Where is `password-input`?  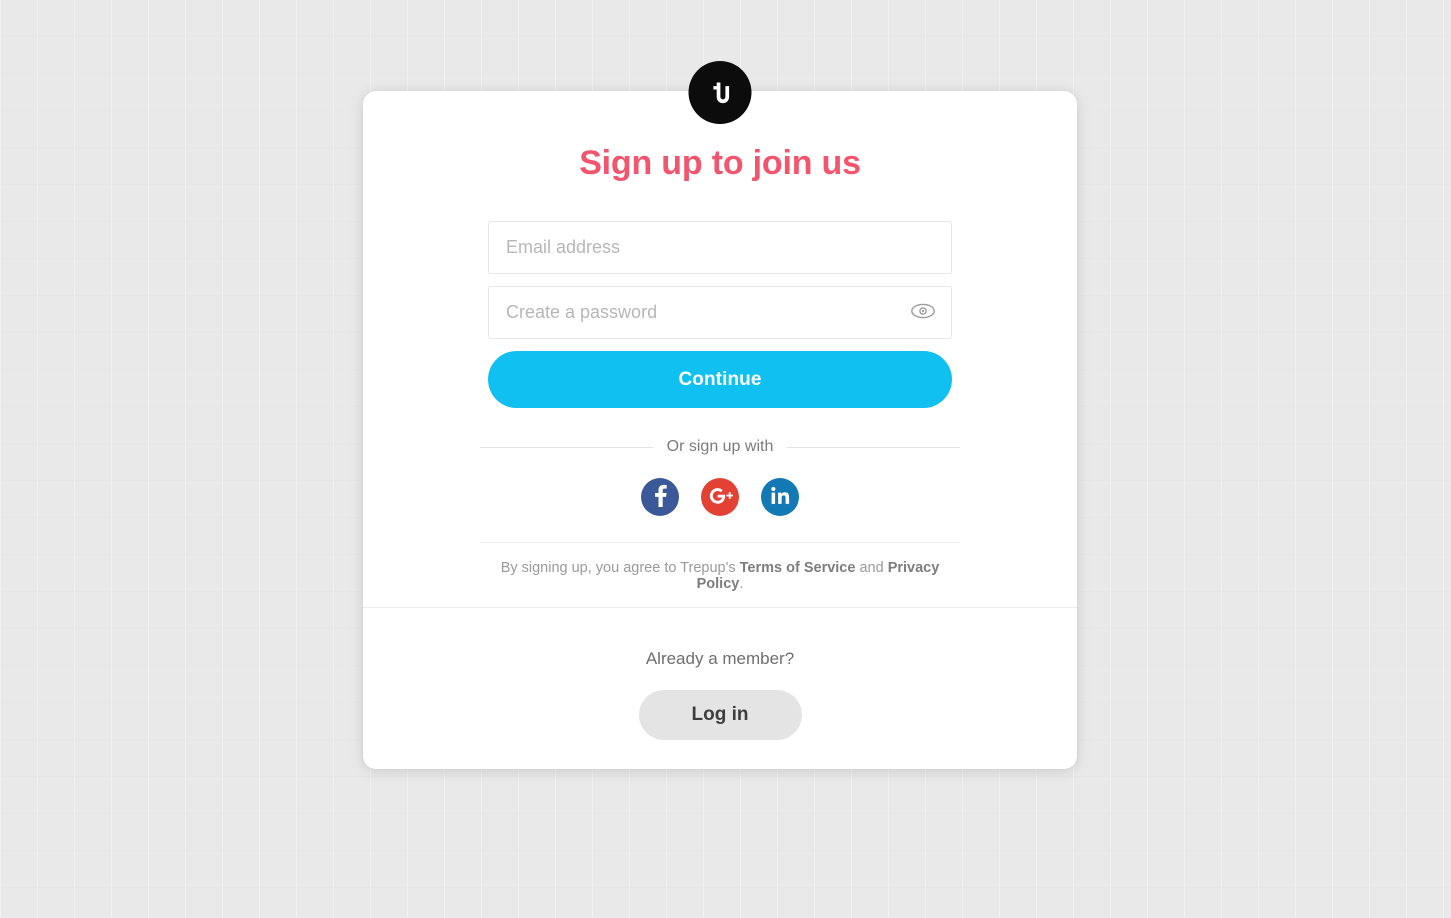 password-input is located at coordinates (720, 312).